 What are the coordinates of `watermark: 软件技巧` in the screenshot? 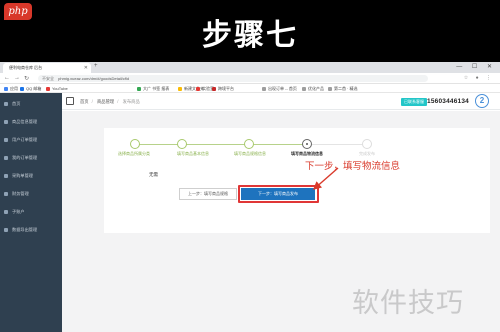 It's located at (408, 303).